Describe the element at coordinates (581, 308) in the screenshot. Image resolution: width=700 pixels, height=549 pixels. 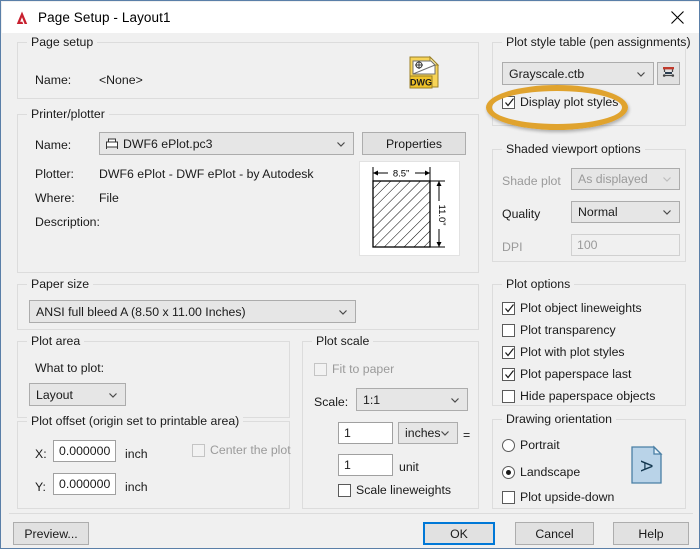
I see `plot-options-item-label: Plot object lineweights` at that location.